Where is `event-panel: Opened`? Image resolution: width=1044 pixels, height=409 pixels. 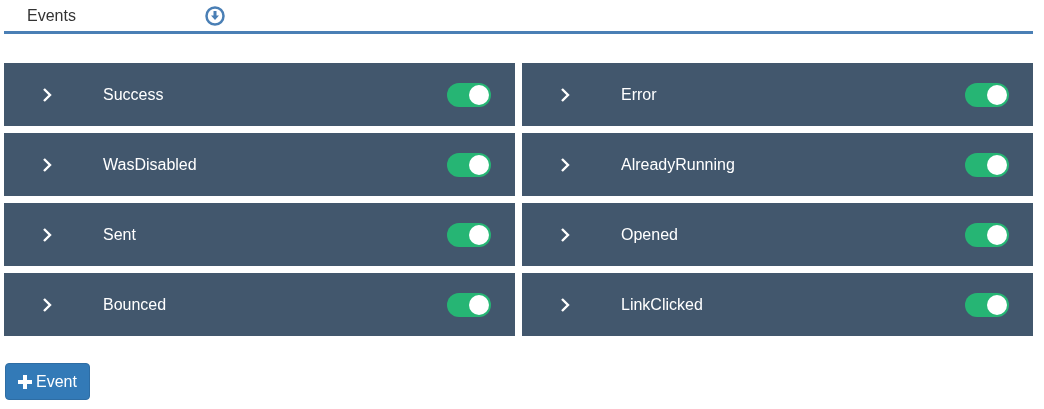
event-panel: Opened is located at coordinates (777, 234).